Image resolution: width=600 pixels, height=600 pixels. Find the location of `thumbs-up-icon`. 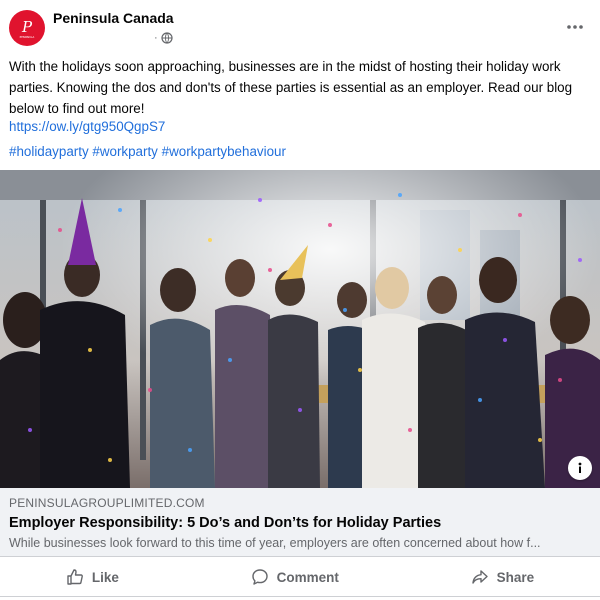

thumbs-up-icon is located at coordinates (75, 577).